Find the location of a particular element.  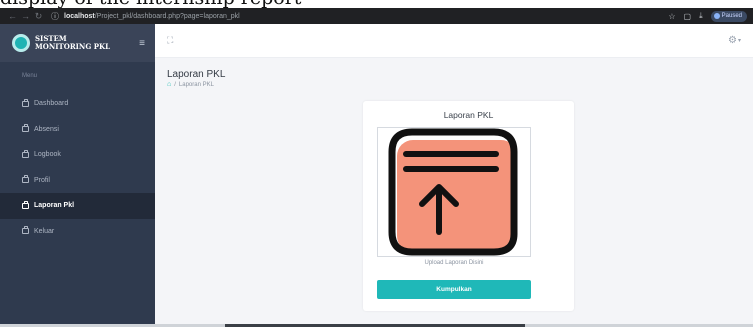

forward-icon: → is located at coordinates (25, 16).